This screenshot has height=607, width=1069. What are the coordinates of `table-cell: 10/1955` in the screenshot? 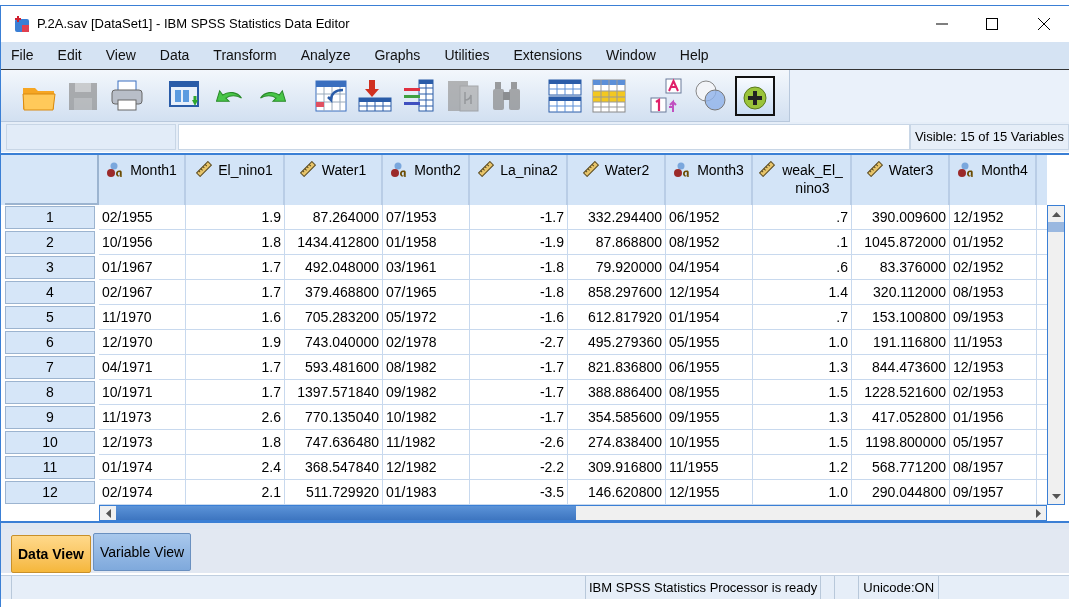 It's located at (709, 442).